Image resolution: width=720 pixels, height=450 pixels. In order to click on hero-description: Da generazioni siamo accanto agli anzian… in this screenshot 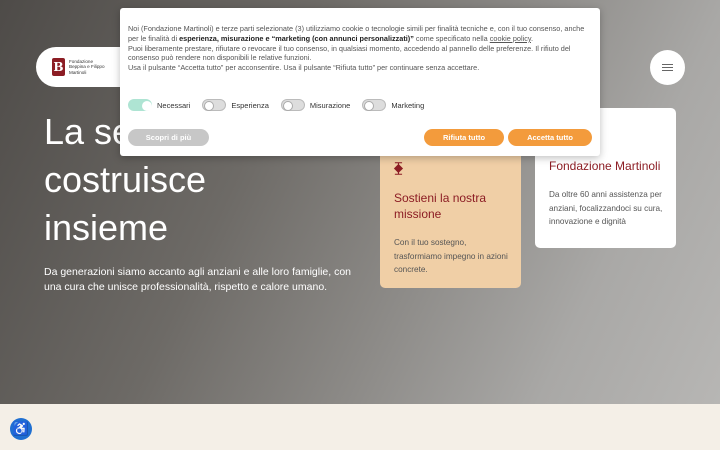, I will do `click(198, 279)`.